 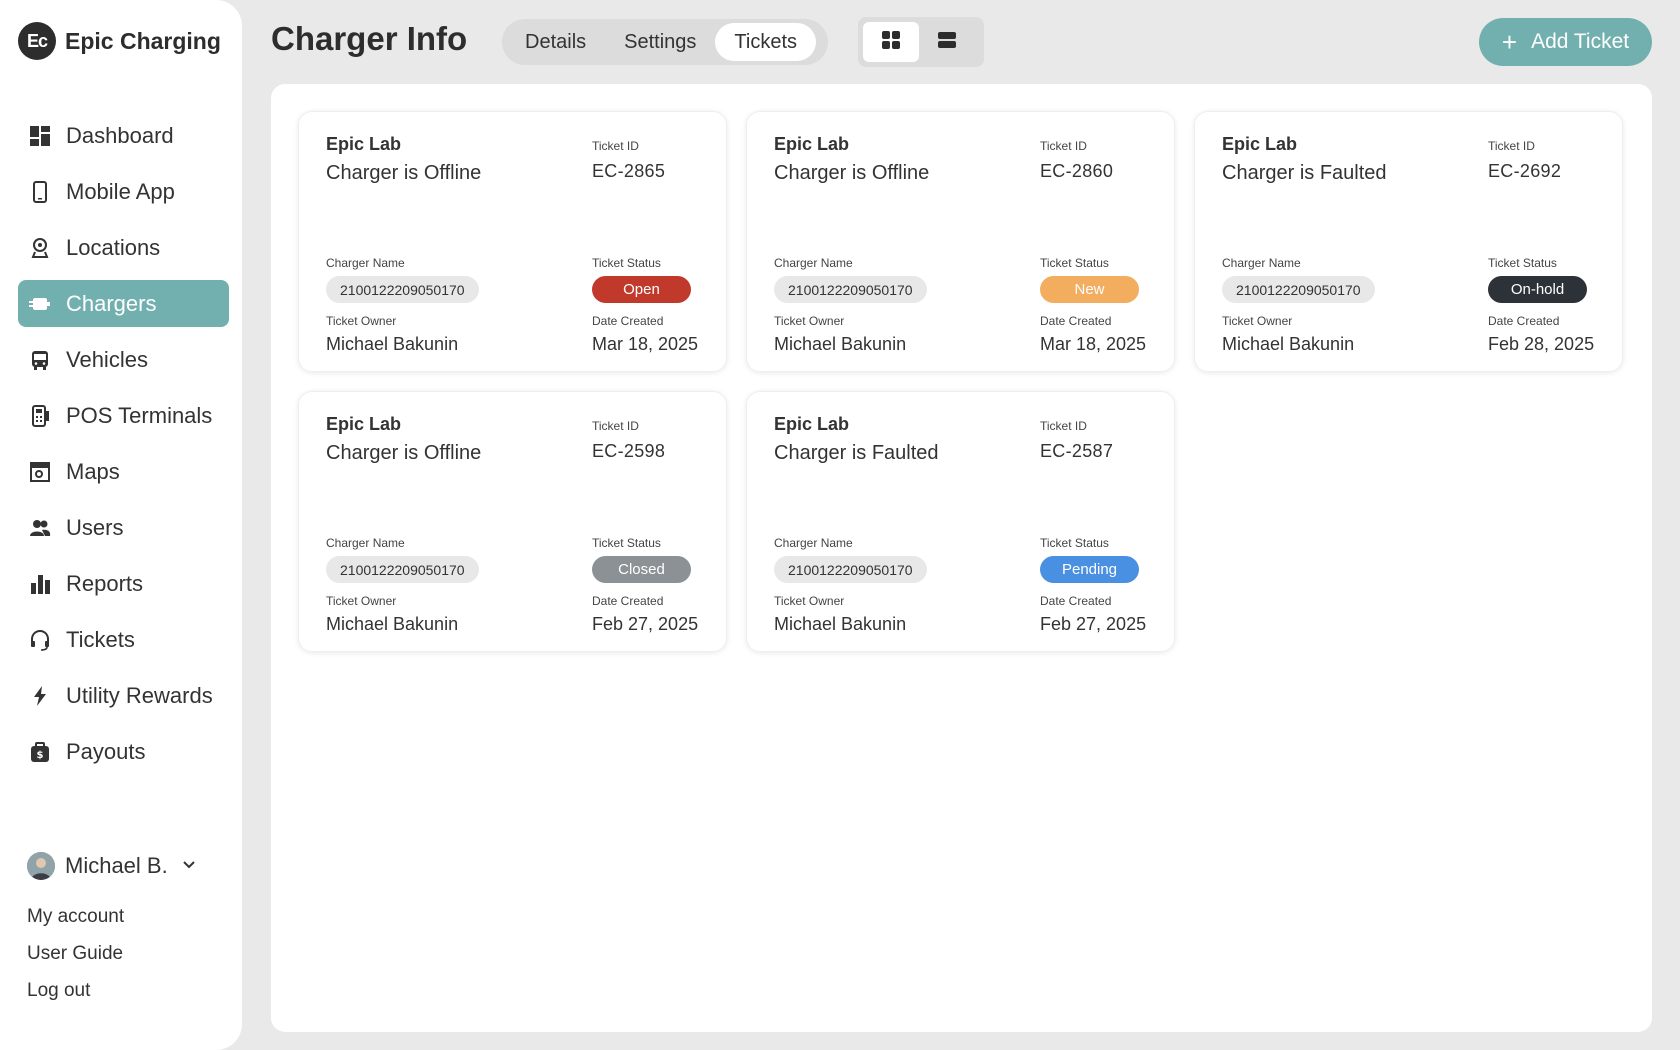 I want to click on sidebar-item-users: Users, so click(x=123, y=527).